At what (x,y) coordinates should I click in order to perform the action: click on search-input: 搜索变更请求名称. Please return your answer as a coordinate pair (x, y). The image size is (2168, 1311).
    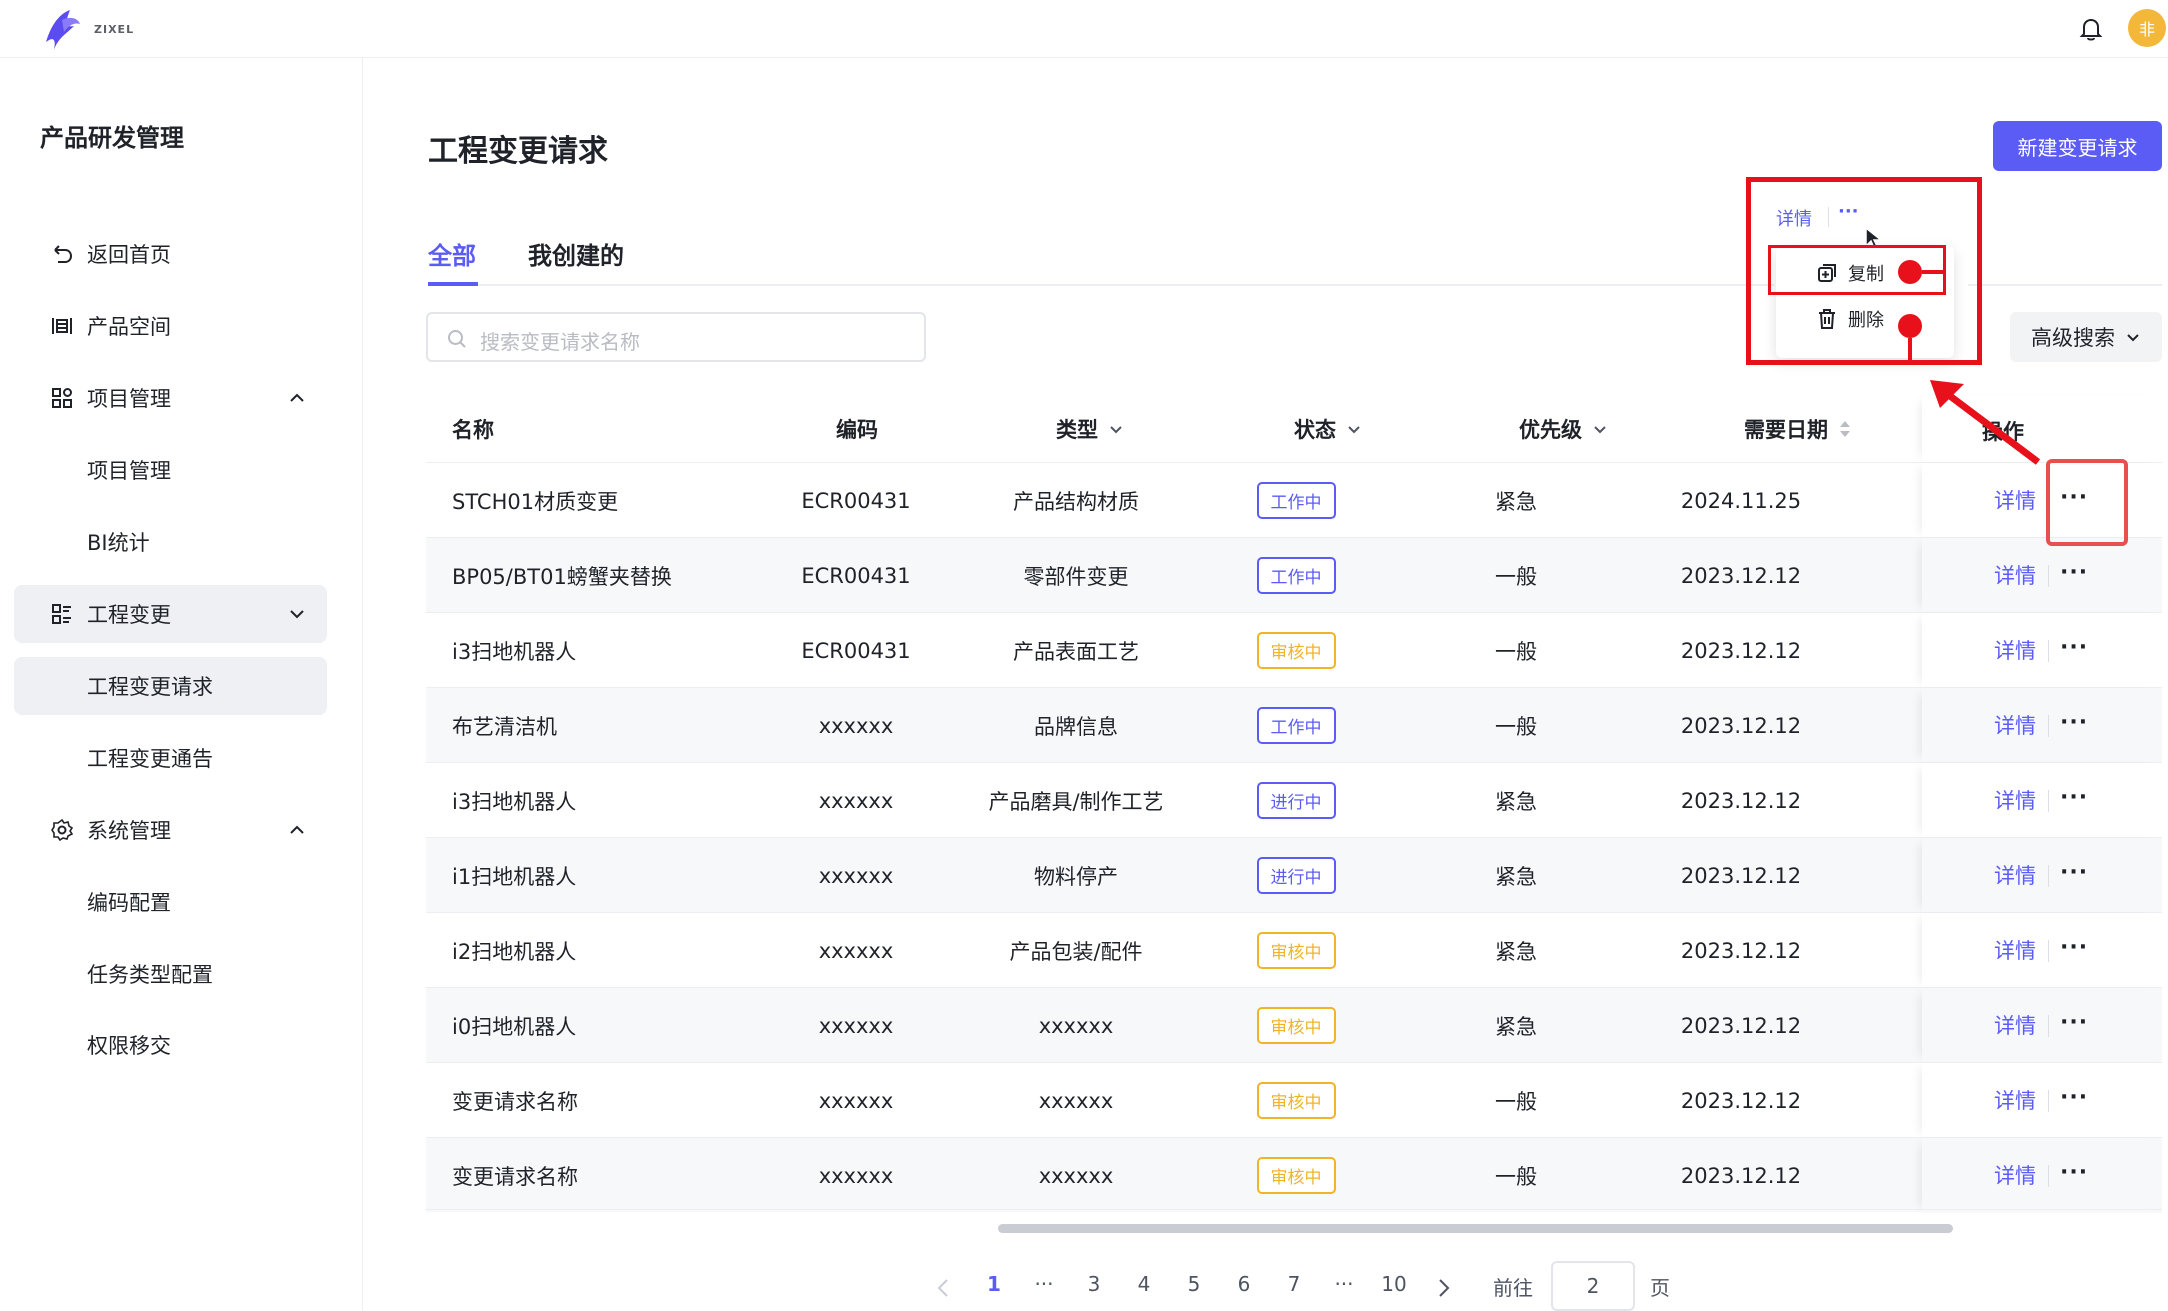
    Looking at the image, I should click on (676, 337).